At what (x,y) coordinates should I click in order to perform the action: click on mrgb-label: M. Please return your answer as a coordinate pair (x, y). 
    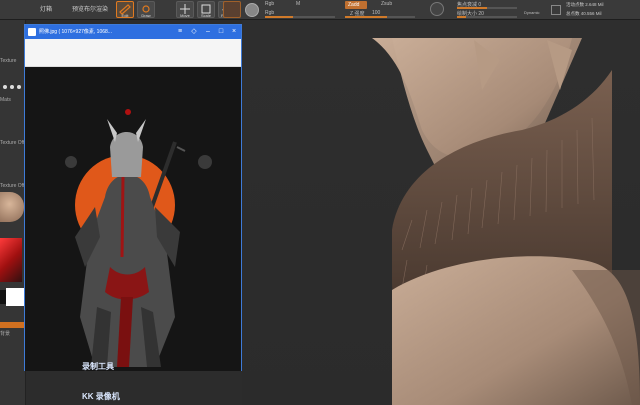
    Looking at the image, I should click on (298, 4).